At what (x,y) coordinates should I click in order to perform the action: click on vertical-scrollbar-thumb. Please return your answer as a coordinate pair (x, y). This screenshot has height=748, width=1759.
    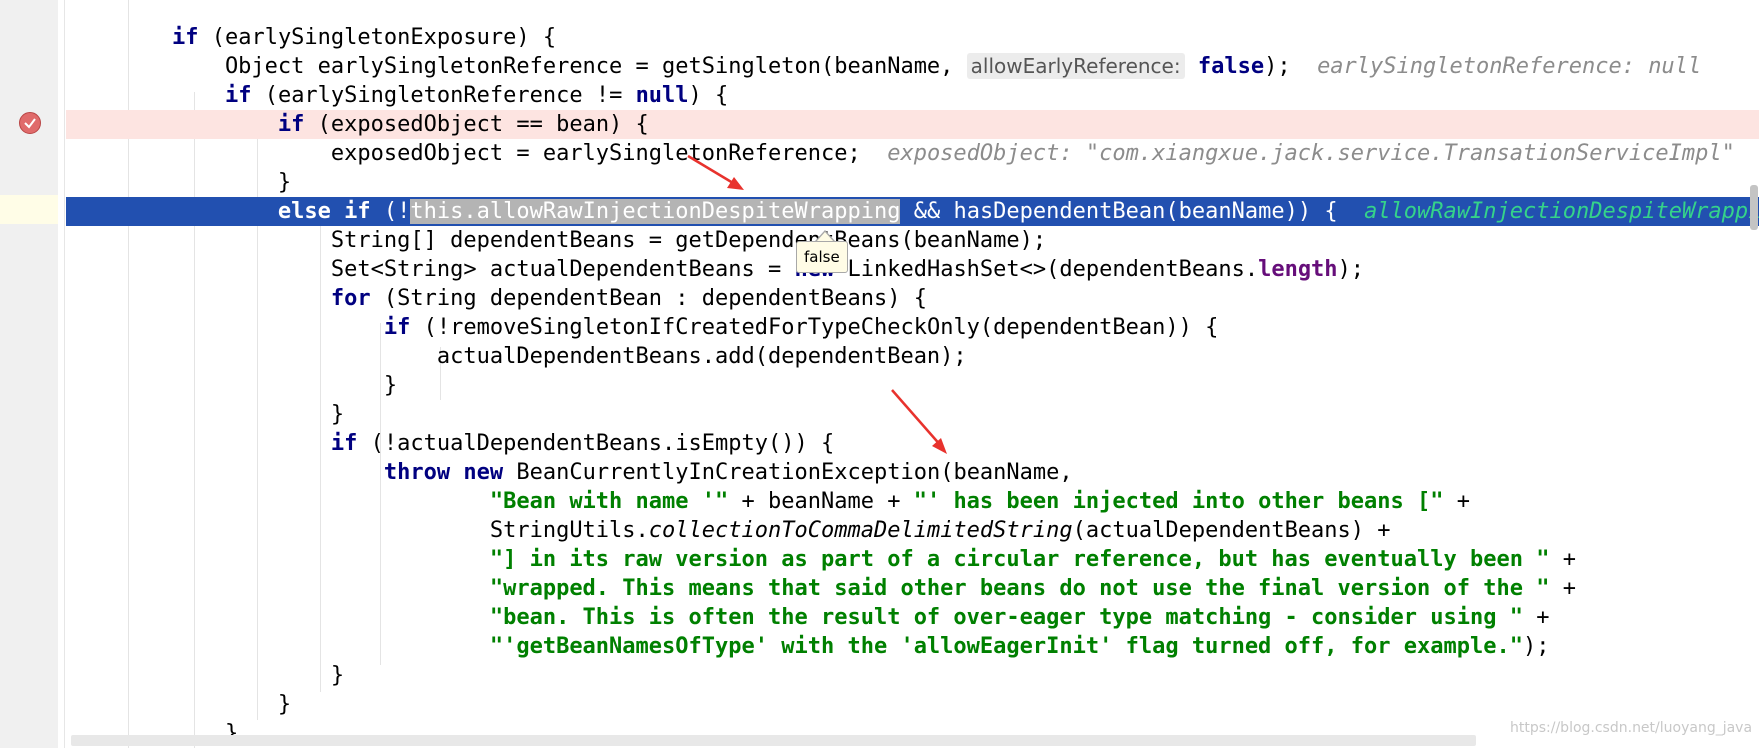
    Looking at the image, I should click on (1754, 207).